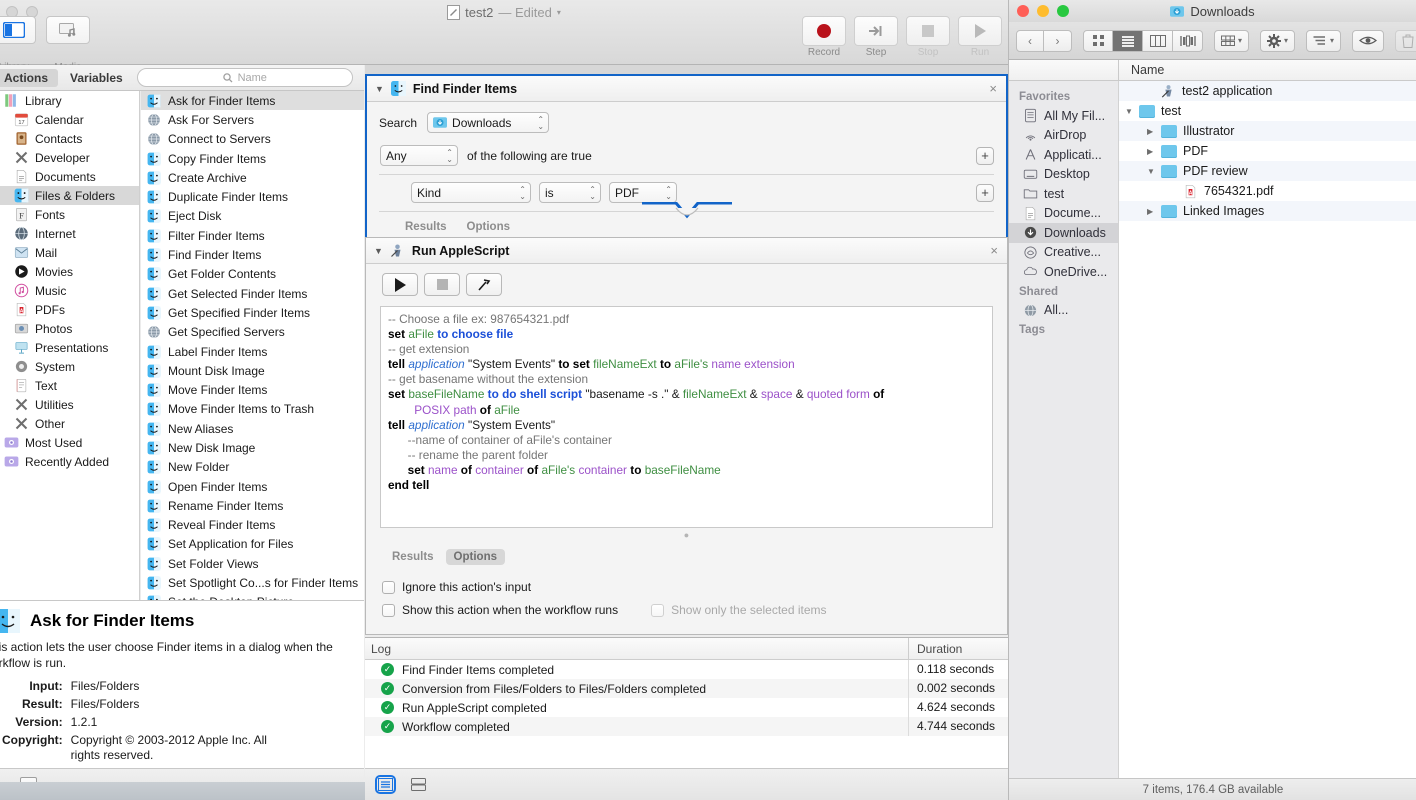 The image size is (1416, 800). I want to click on library-item-photos: Photos, so click(69, 328).